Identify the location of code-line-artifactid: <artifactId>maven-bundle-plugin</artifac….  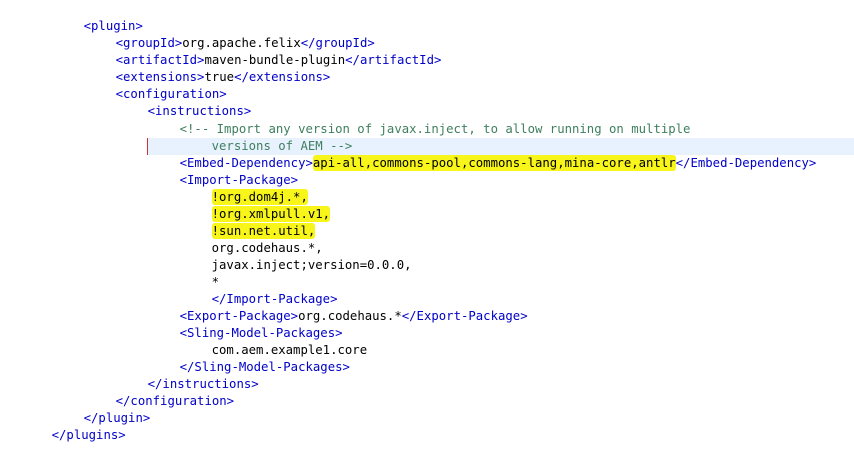
(264, 51).